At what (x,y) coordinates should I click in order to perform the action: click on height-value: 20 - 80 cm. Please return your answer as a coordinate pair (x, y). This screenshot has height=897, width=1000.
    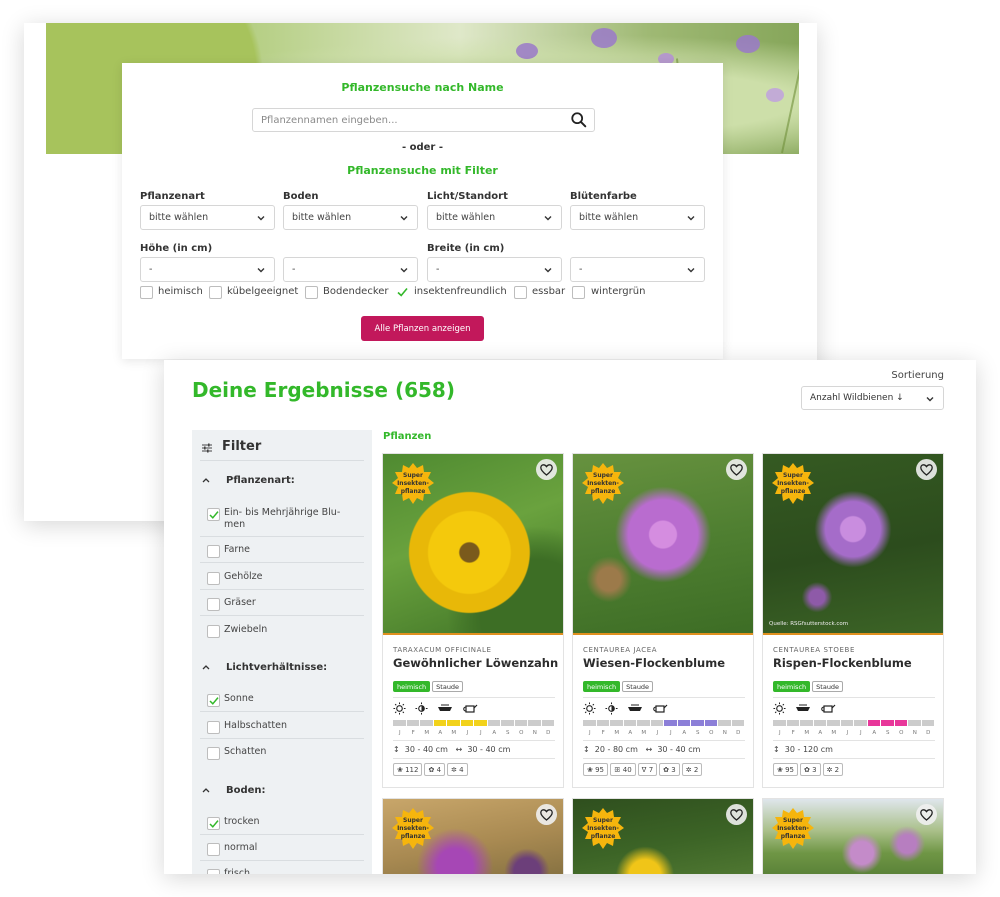
    Looking at the image, I should click on (616, 749).